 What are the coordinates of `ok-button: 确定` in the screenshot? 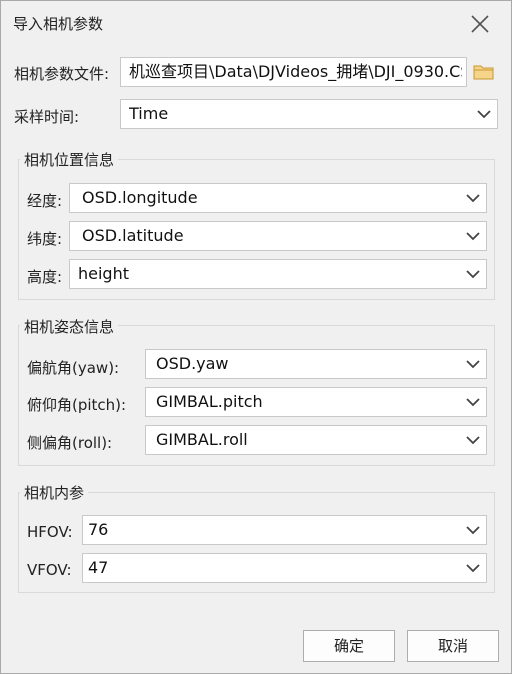 It's located at (349, 646).